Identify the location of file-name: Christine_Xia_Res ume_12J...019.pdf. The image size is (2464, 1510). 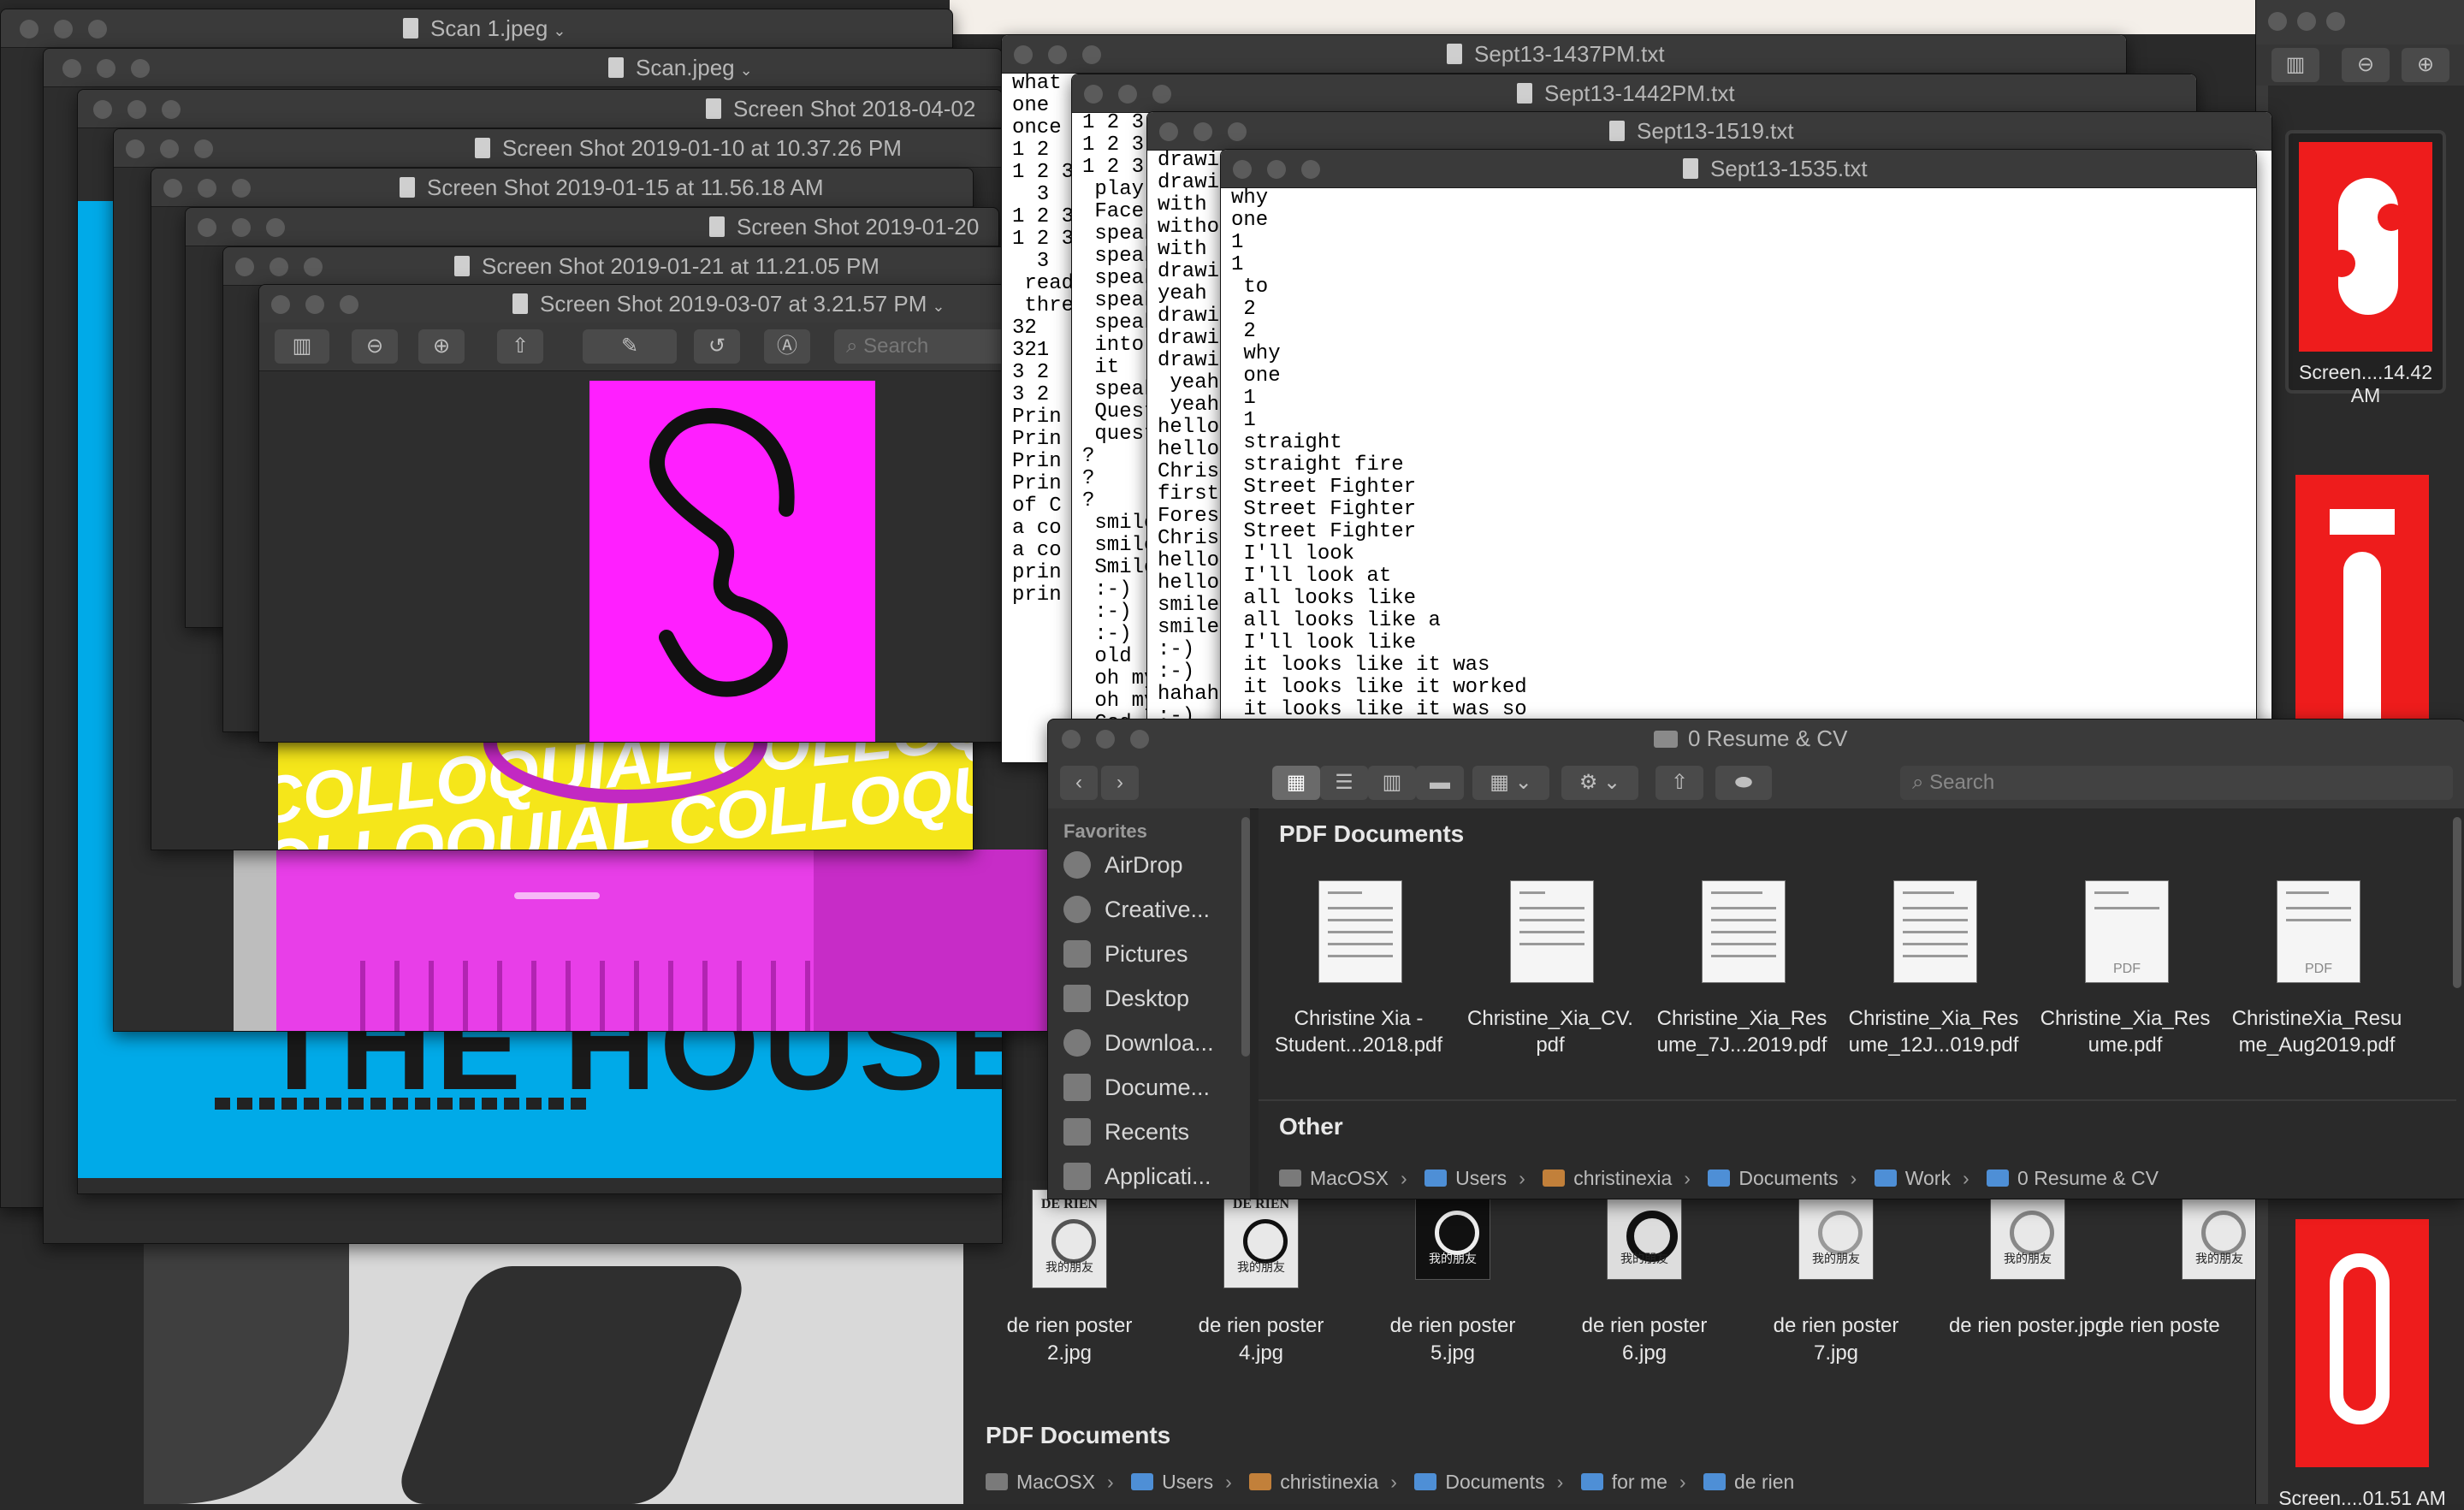
(1933, 1032).